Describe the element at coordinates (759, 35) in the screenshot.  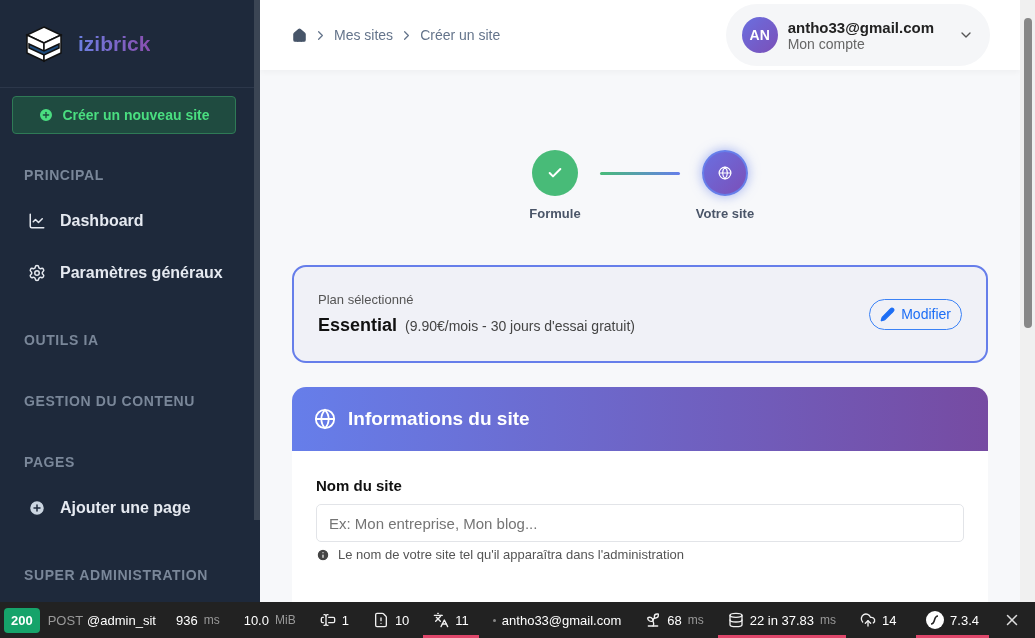
I see `avatar: AN` at that location.